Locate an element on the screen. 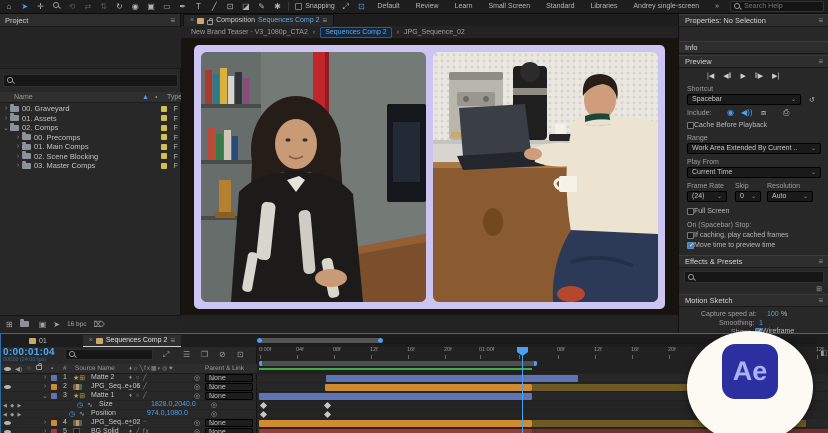 This screenshot has height=433, width=828. next-frame-icon: ‖▶ is located at coordinates (759, 76).